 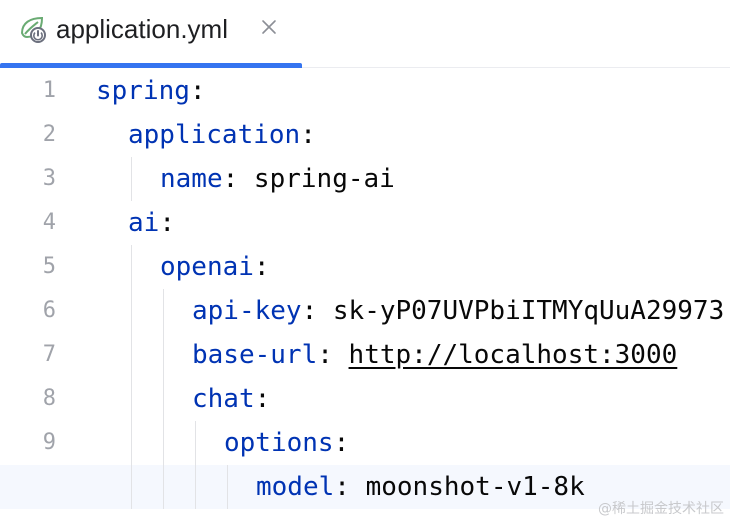 What do you see at coordinates (144, 223) in the screenshot?
I see `yaml-key: ai` at bounding box center [144, 223].